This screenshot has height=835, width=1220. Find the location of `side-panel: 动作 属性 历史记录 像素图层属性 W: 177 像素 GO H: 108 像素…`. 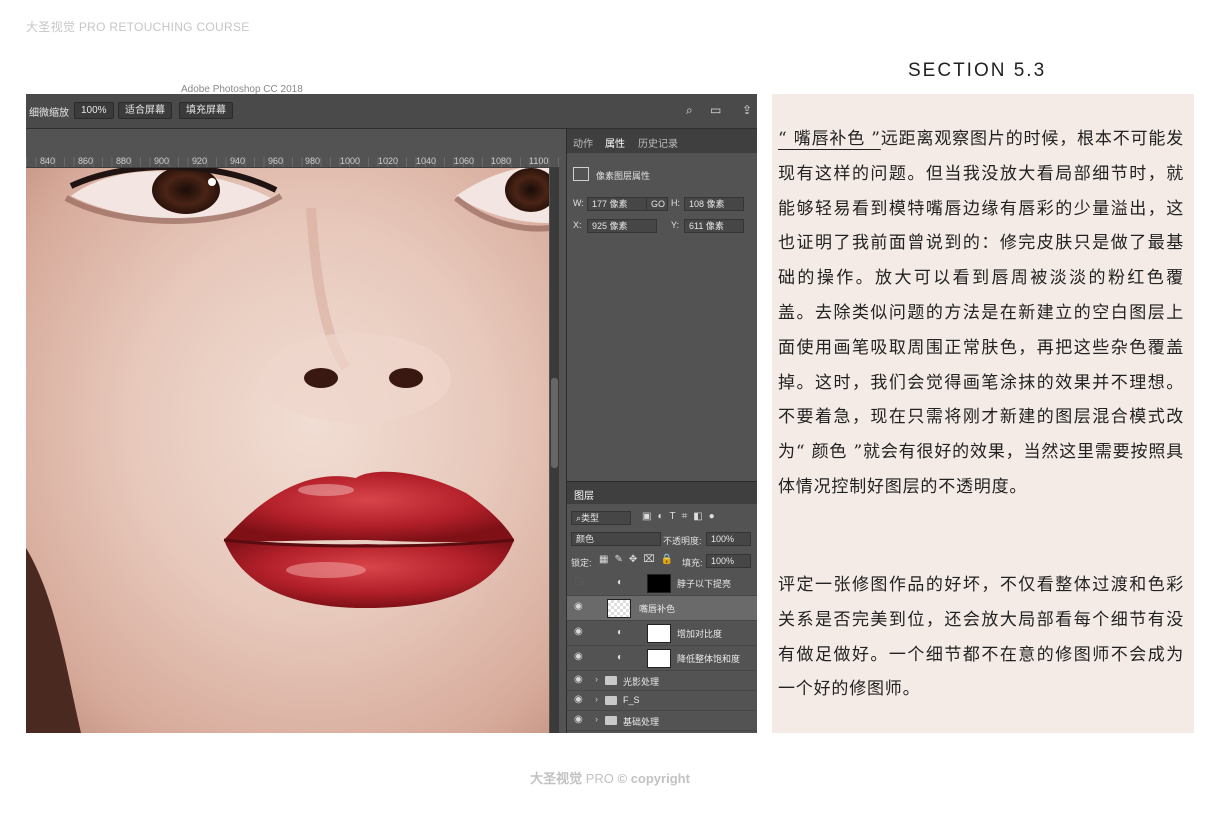

side-panel: 动作 属性 历史记录 像素图层属性 W: 177 像素 GO H: 108 像素… is located at coordinates (661, 431).